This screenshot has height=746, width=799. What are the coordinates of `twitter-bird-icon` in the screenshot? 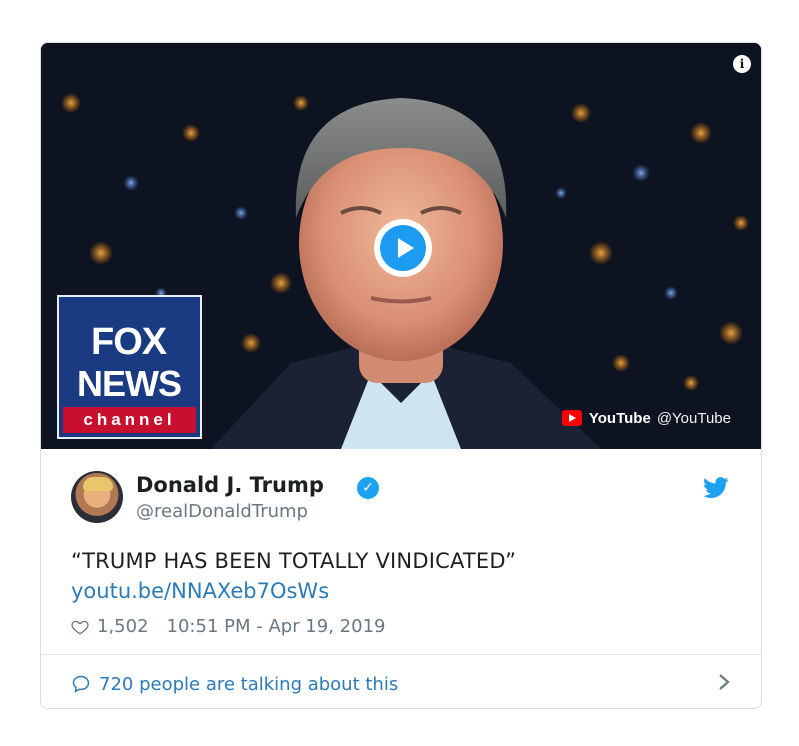 It's located at (716, 488).